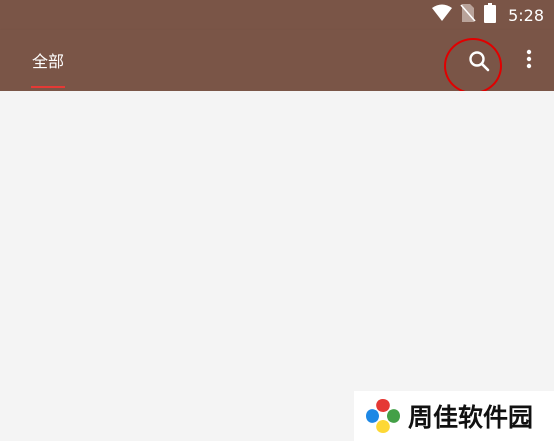 The height and width of the screenshot is (441, 554). What do you see at coordinates (526, 15) in the screenshot?
I see `status-time: 5:28` at bounding box center [526, 15].